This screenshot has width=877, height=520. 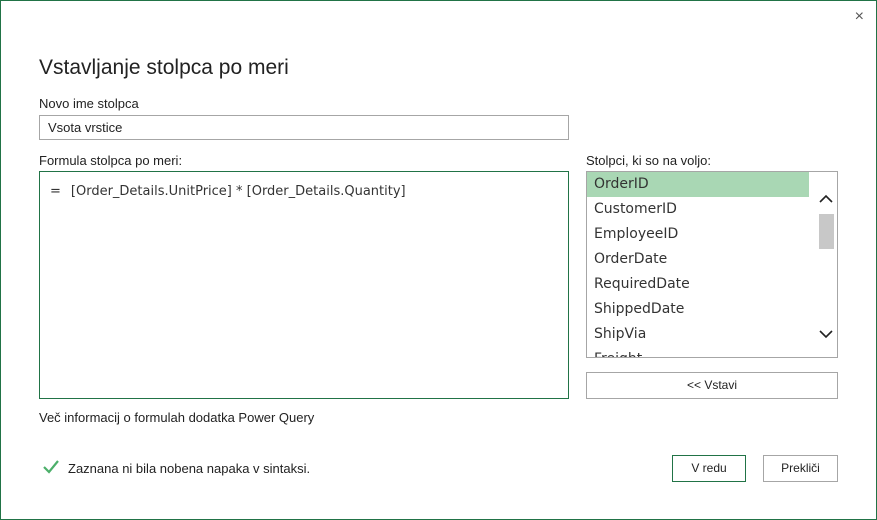 What do you see at coordinates (826, 264) in the screenshot?
I see `list-scrollbar` at bounding box center [826, 264].